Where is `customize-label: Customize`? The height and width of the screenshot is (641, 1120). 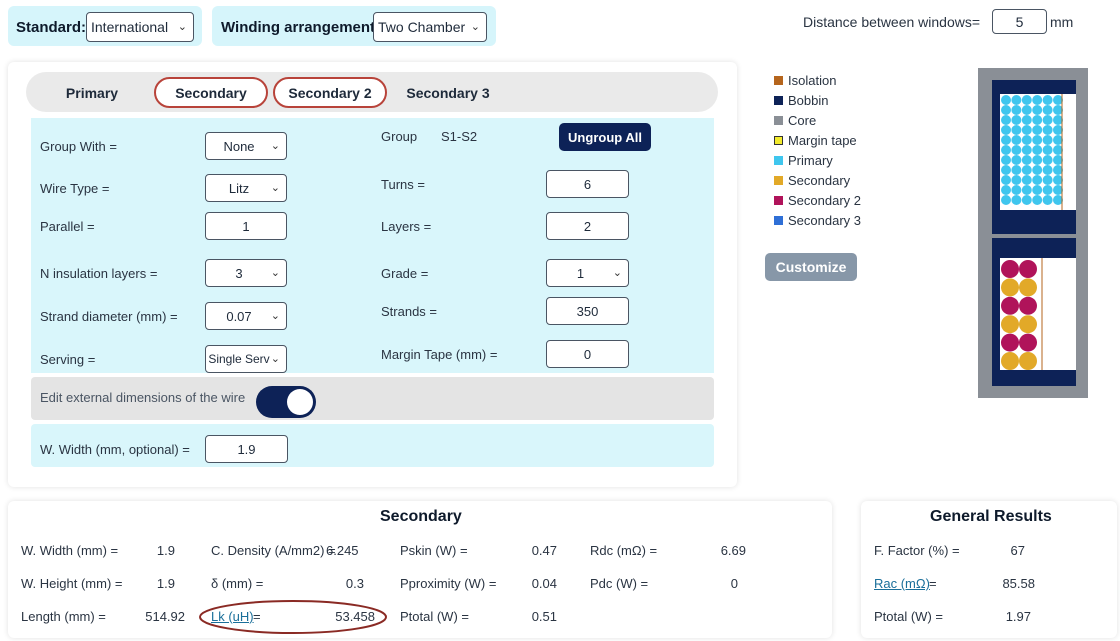
customize-label: Customize is located at coordinates (811, 267).